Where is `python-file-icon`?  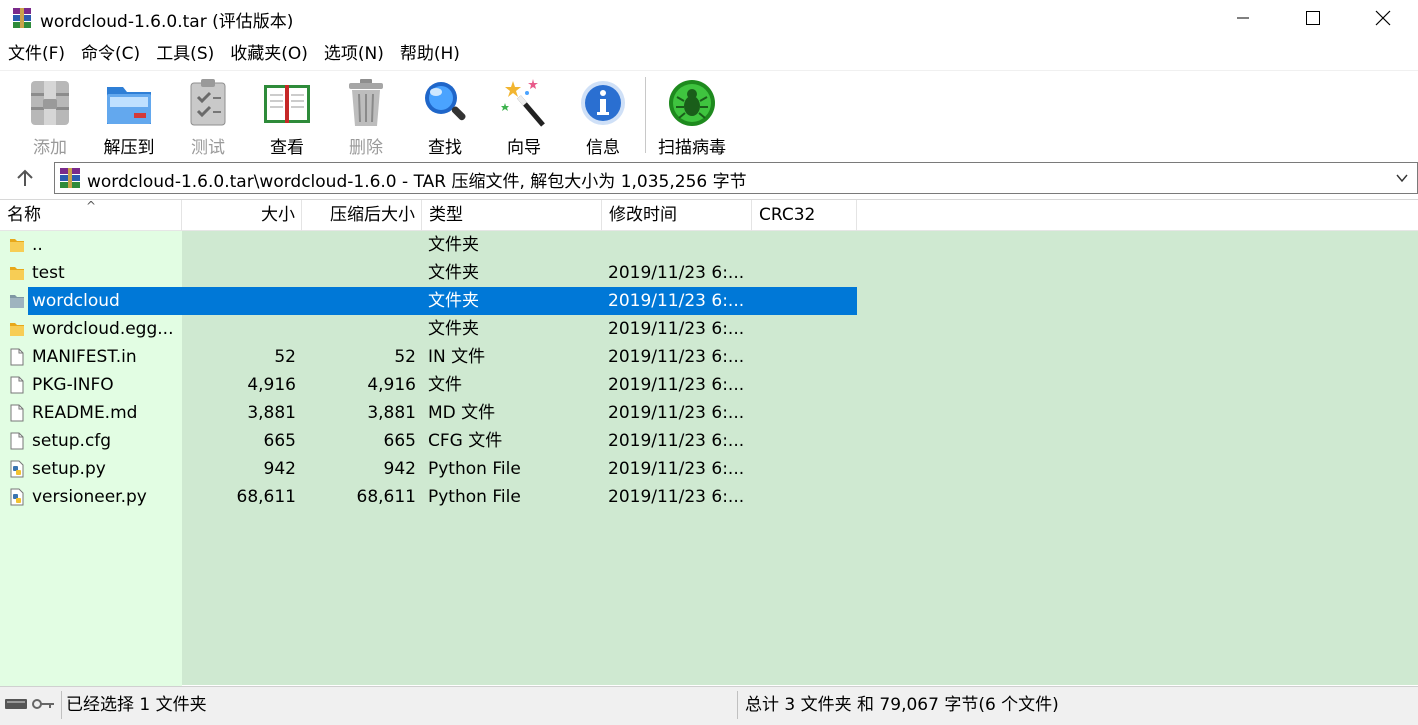
python-file-icon is located at coordinates (17, 469).